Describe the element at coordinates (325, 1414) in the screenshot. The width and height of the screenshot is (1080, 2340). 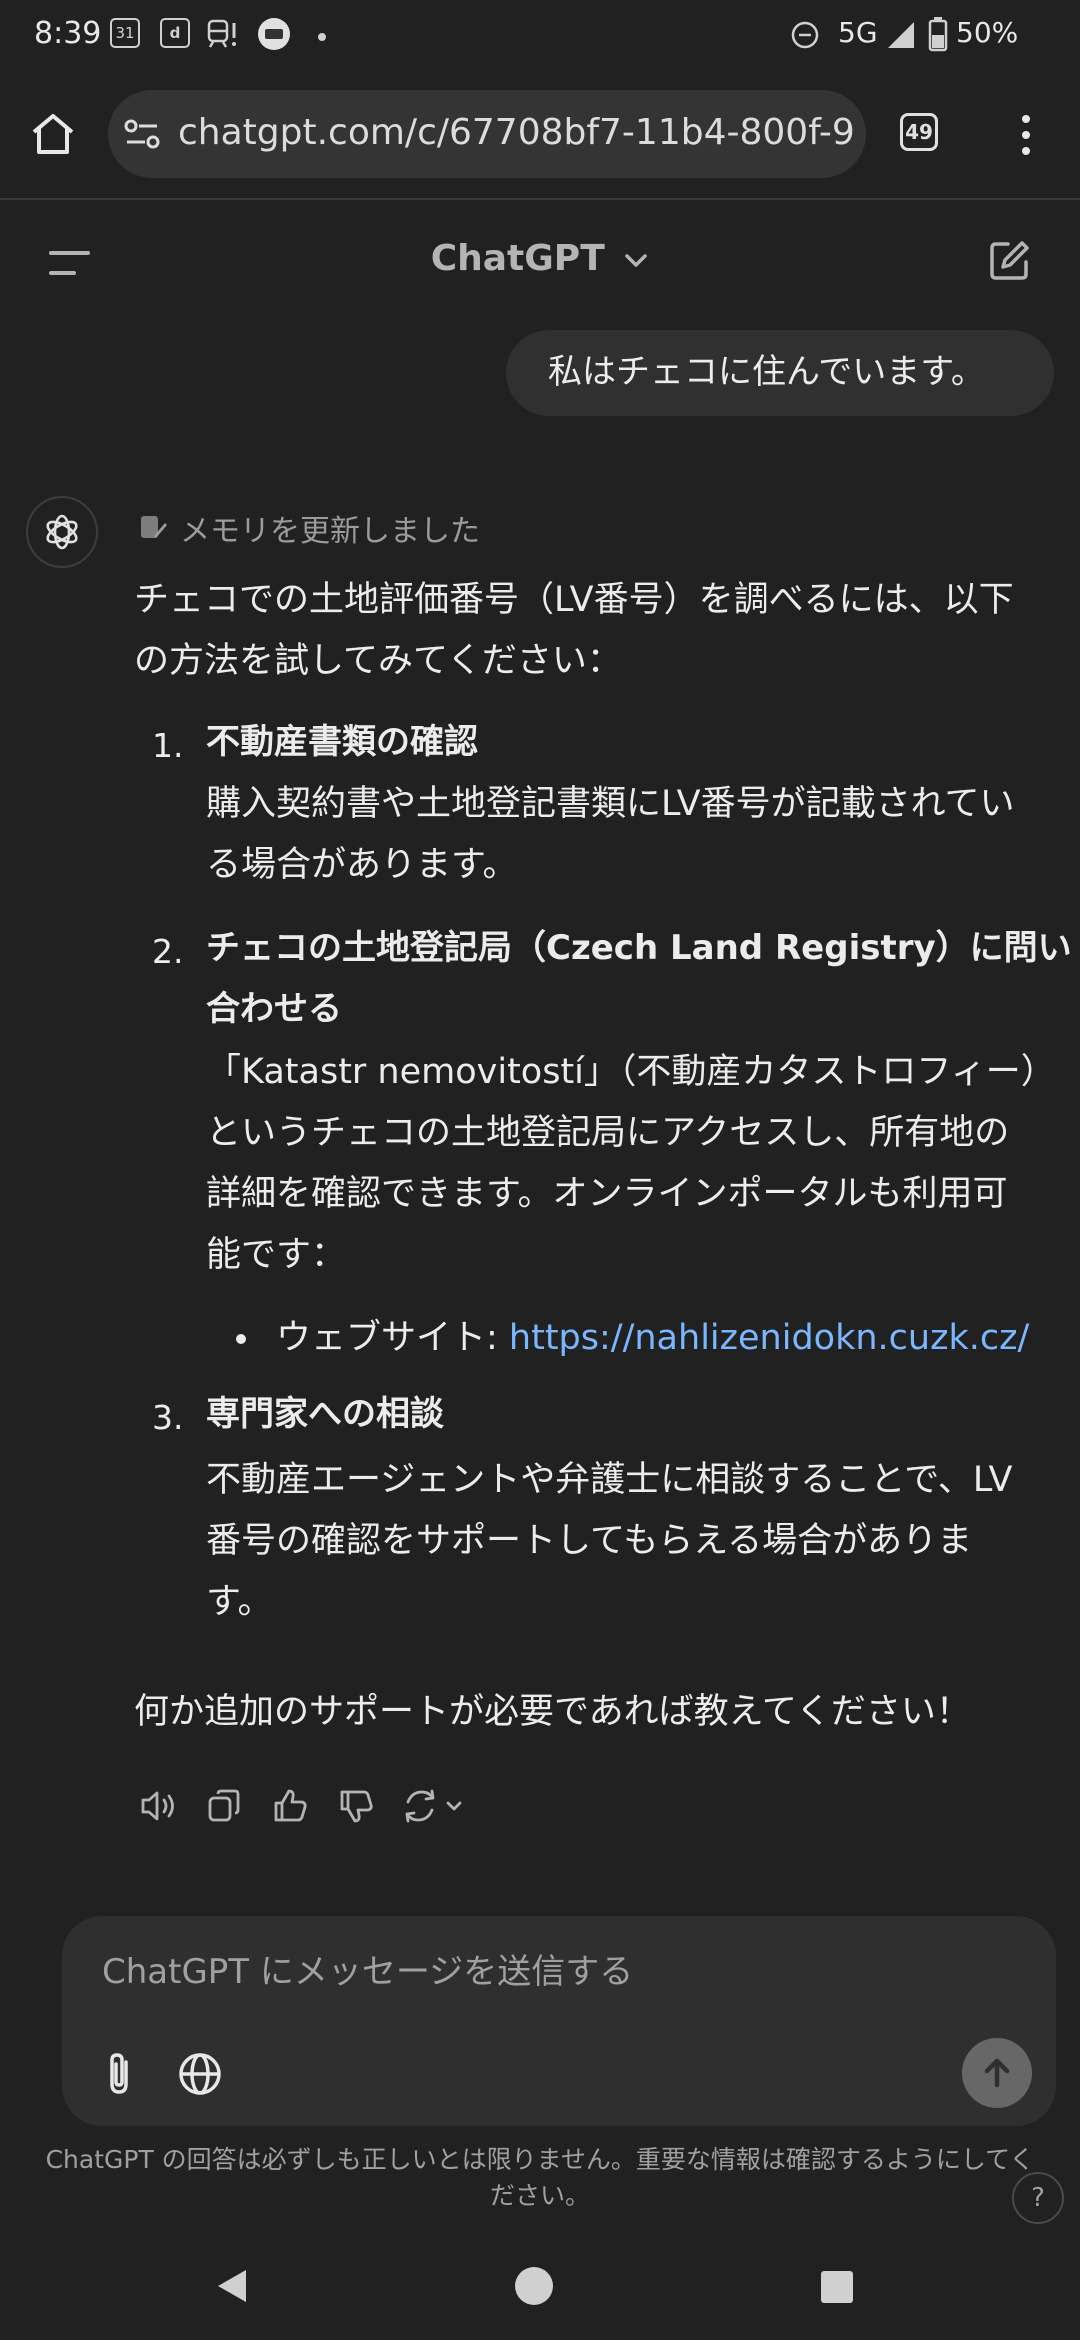
I see `step-title: 専門家への相談` at that location.